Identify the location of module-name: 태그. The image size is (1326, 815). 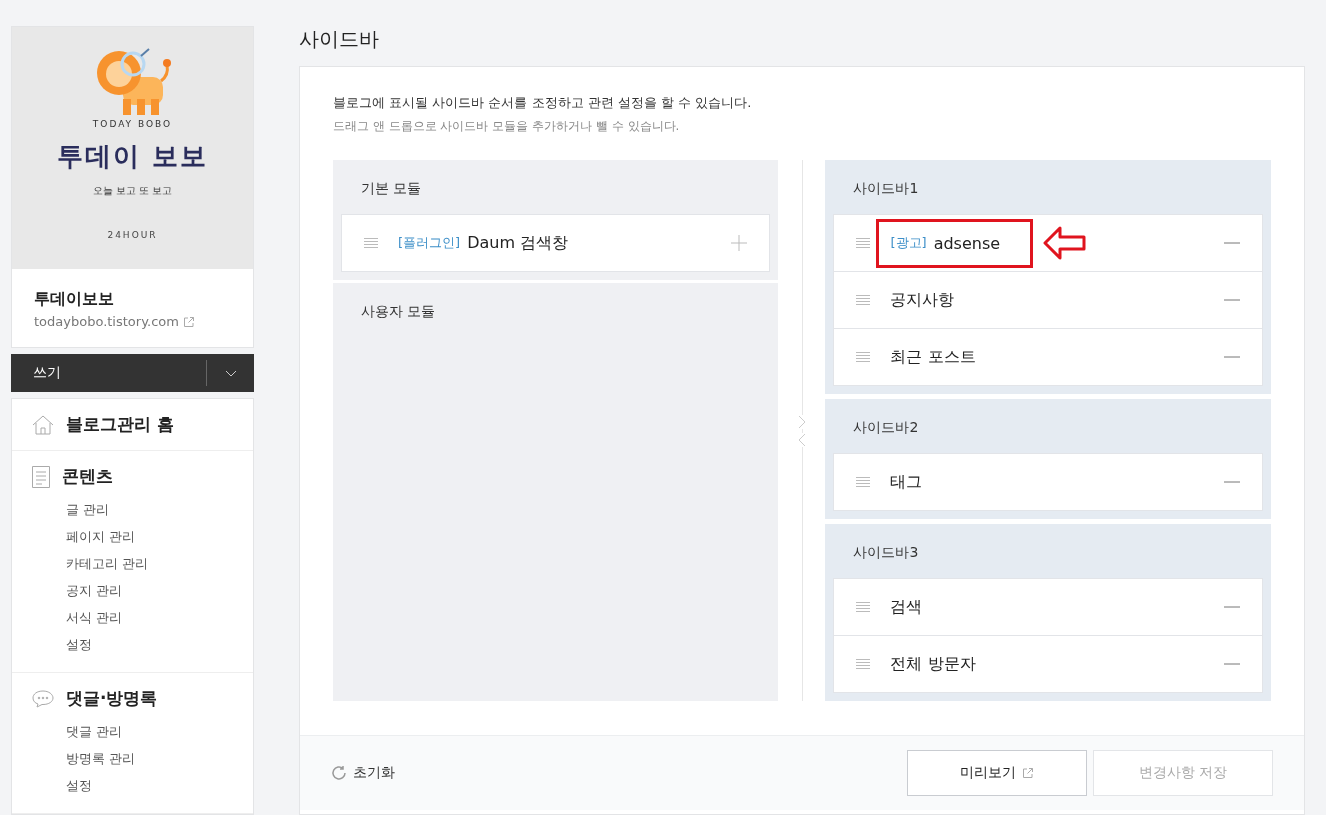
(906, 482).